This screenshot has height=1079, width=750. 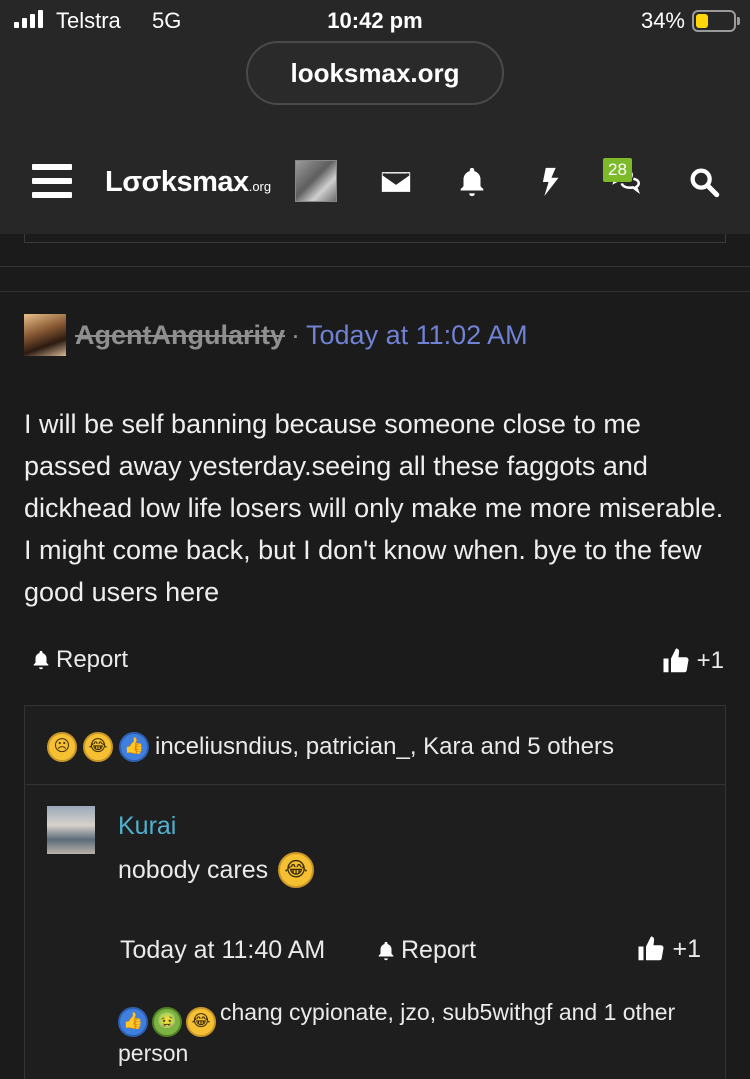 What do you see at coordinates (439, 950) in the screenshot?
I see `comment-report-label: Report` at bounding box center [439, 950].